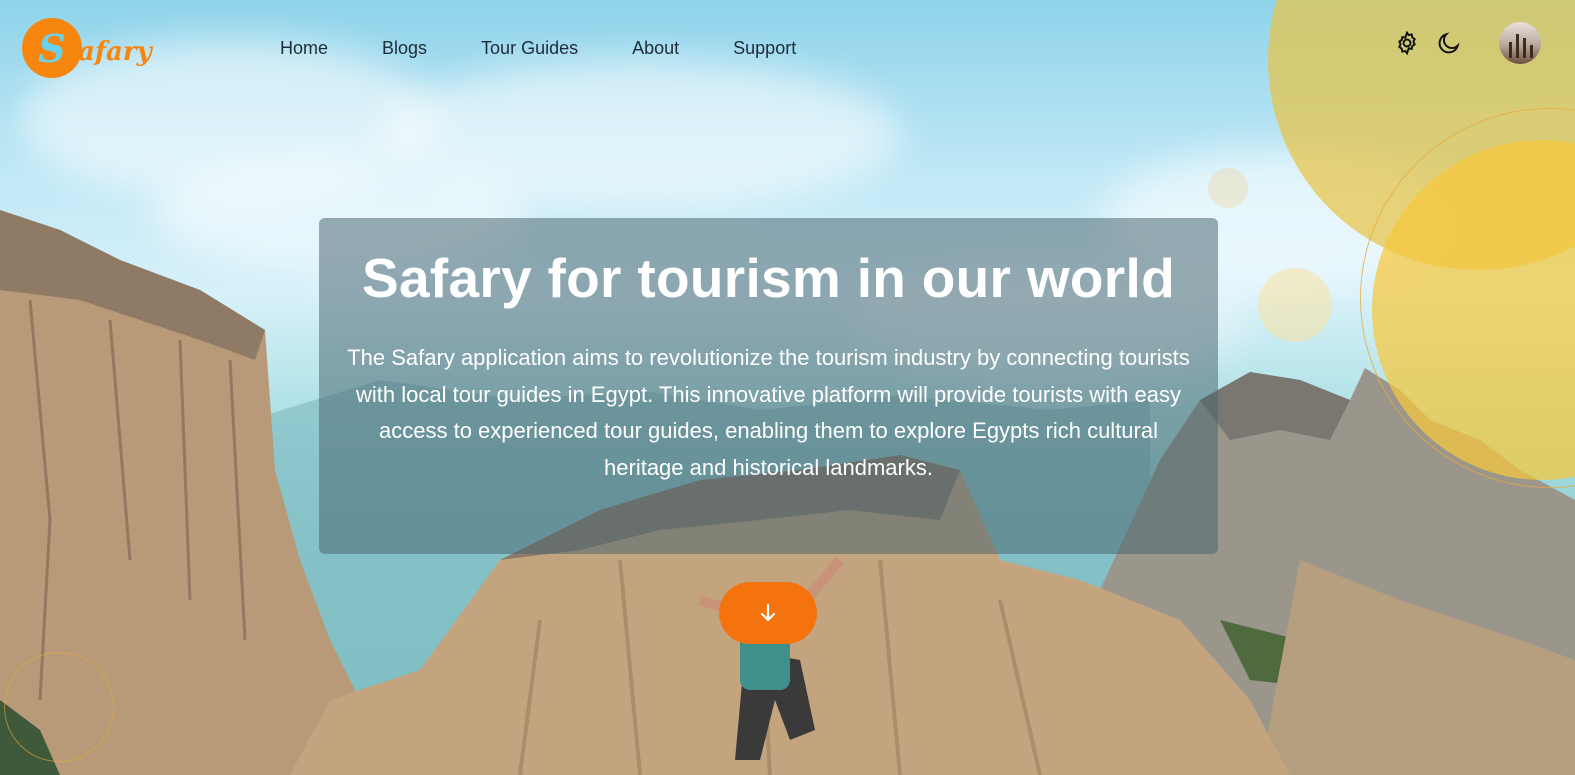 Image resolution: width=1575 pixels, height=775 pixels. I want to click on hero-title: Safary for tourism in our world, so click(768, 278).